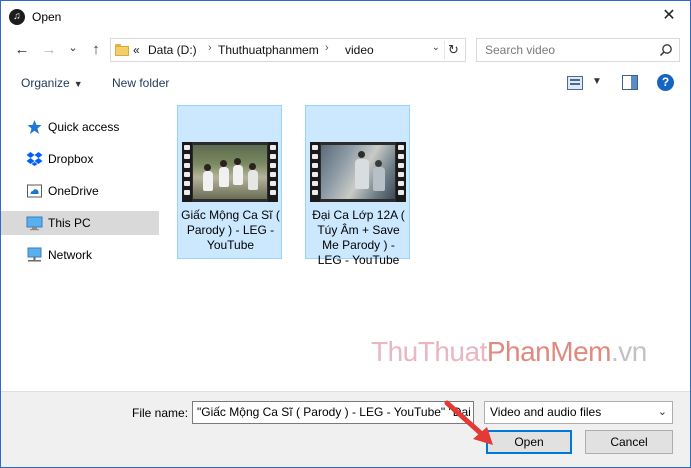  I want to click on search-input, so click(567, 50).